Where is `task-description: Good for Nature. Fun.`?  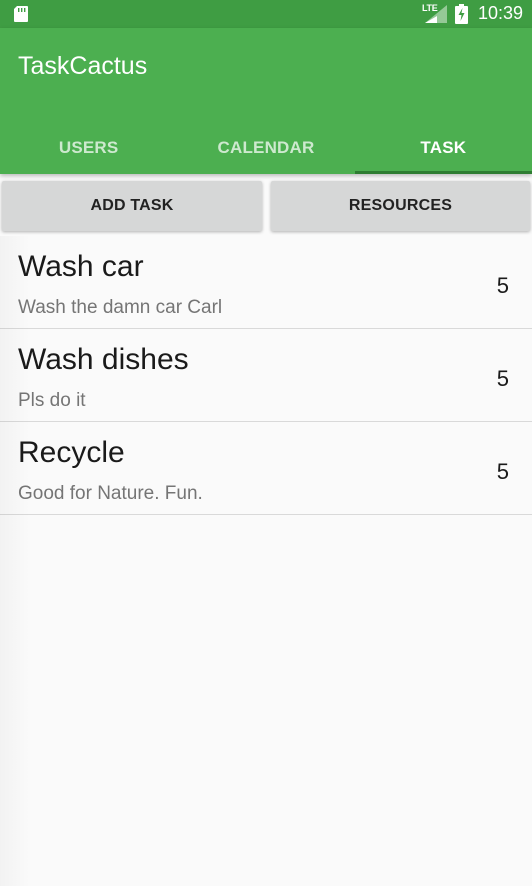 task-description: Good for Nature. Fun. is located at coordinates (110, 493).